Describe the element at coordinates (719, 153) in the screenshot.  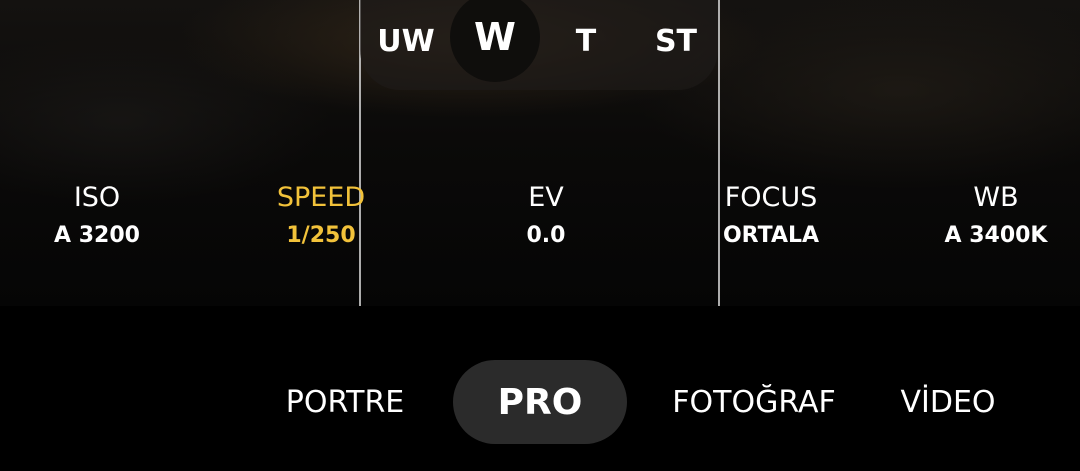
I see `grid-line-right` at that location.